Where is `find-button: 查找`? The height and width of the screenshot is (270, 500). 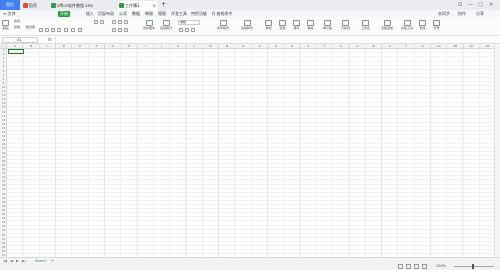
find-button: 查找 is located at coordinates (422, 25).